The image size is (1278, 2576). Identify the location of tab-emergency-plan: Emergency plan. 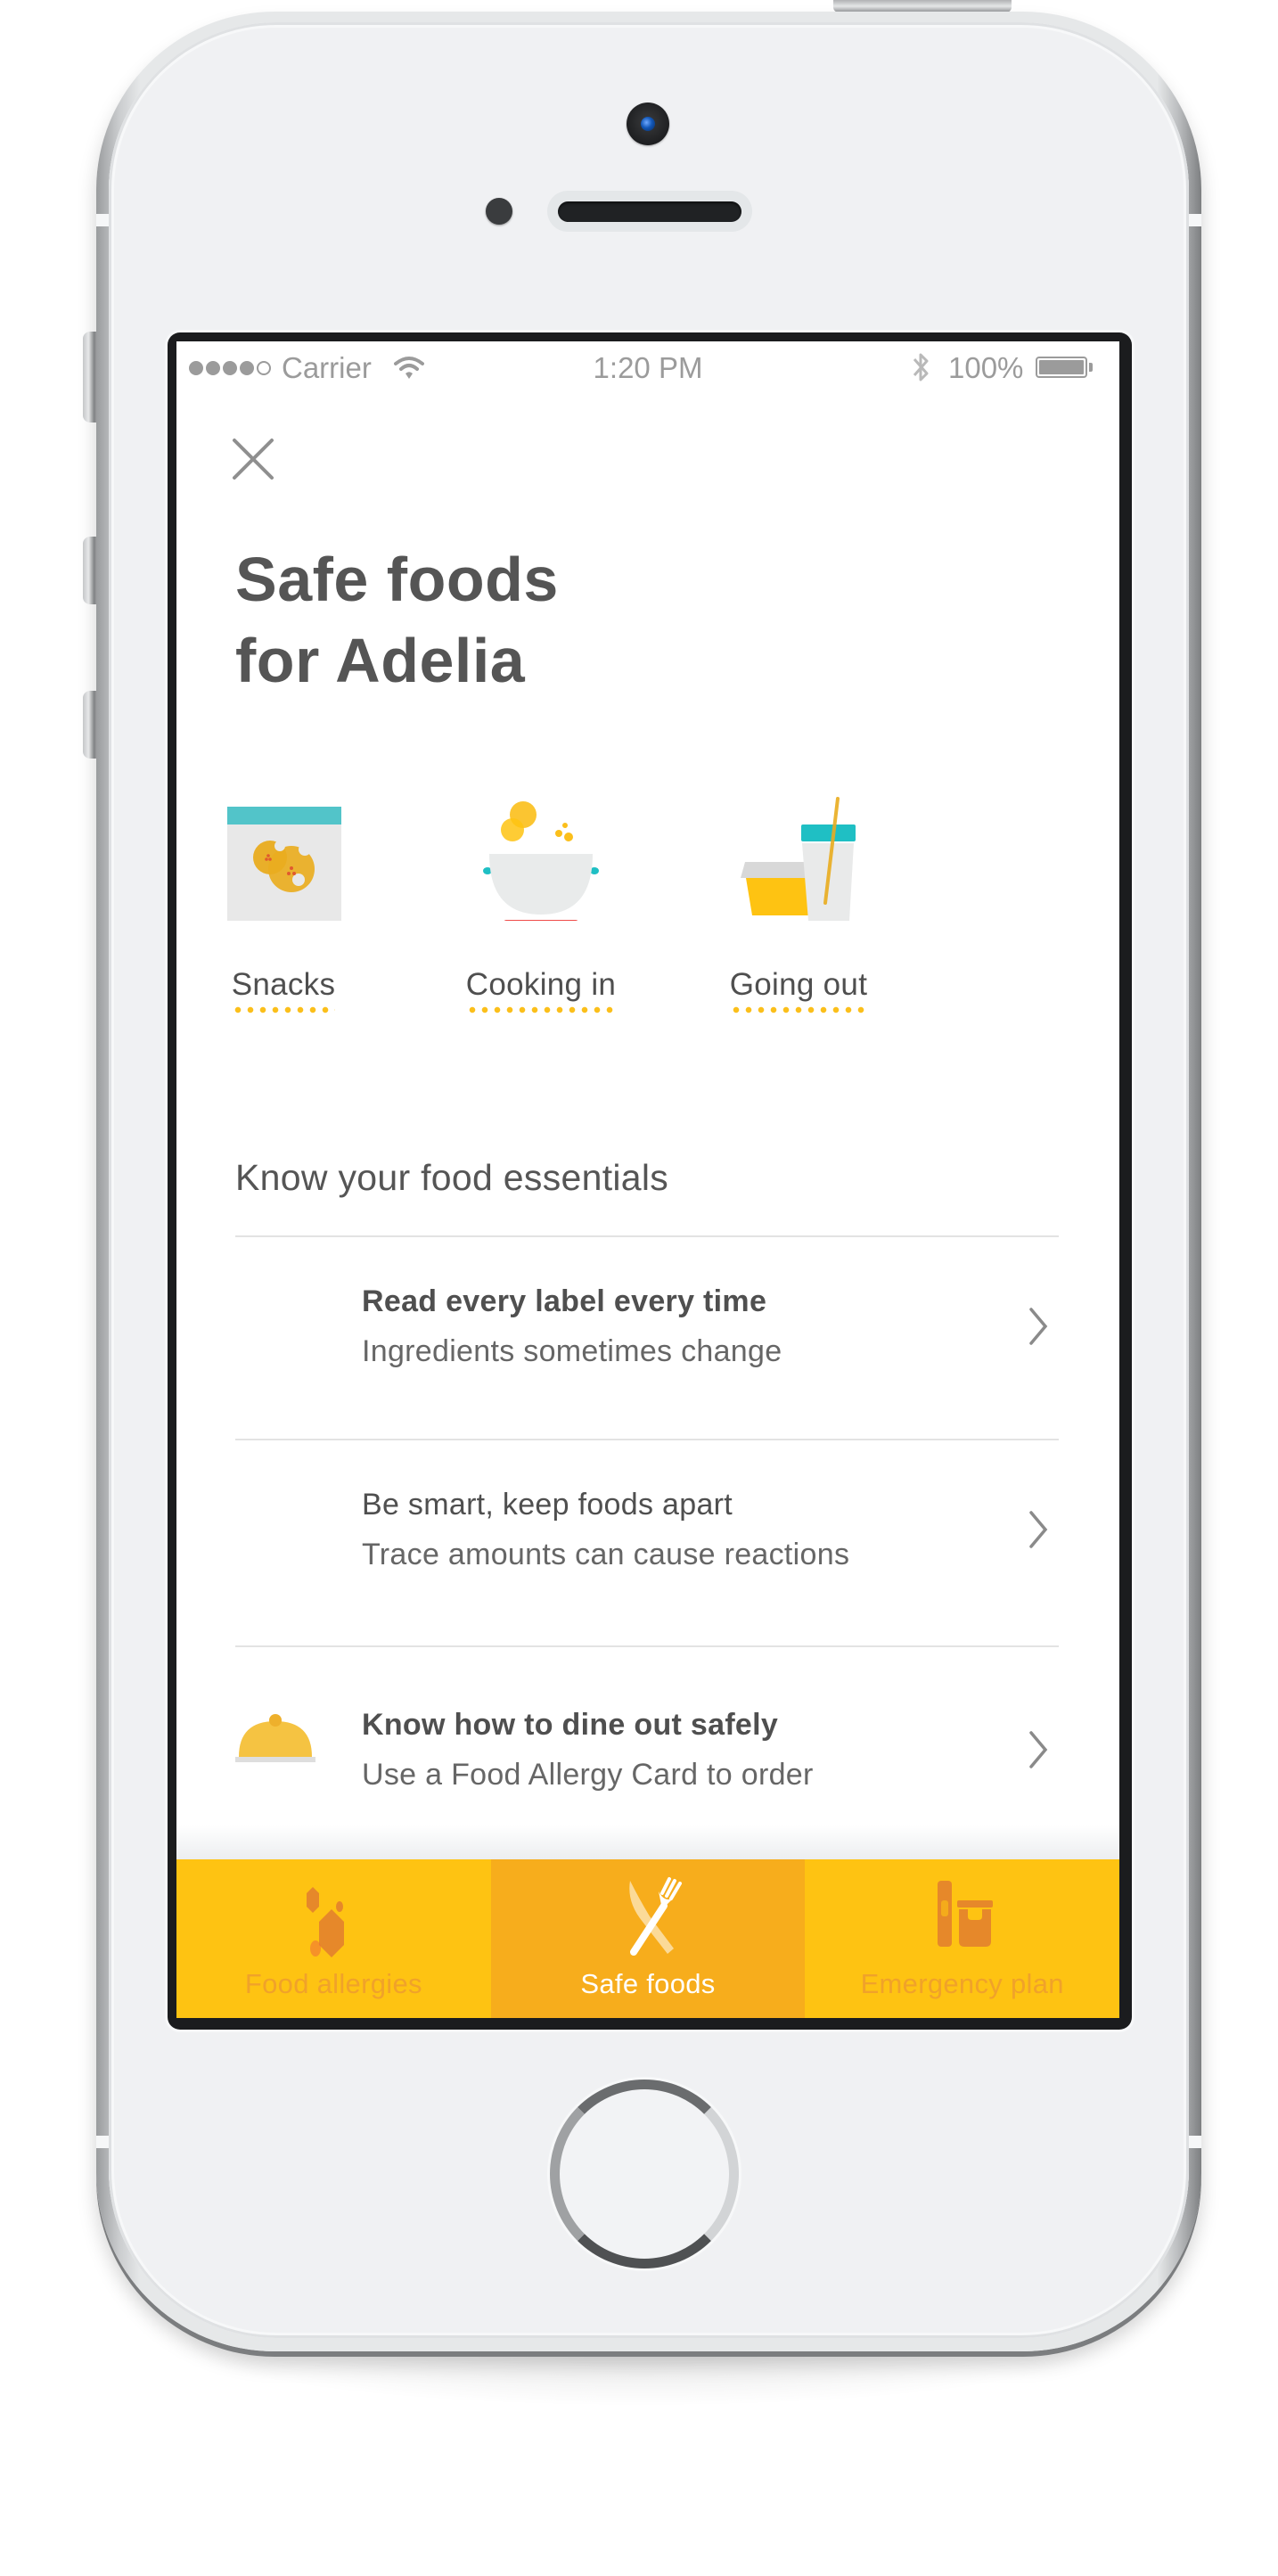
(962, 1938).